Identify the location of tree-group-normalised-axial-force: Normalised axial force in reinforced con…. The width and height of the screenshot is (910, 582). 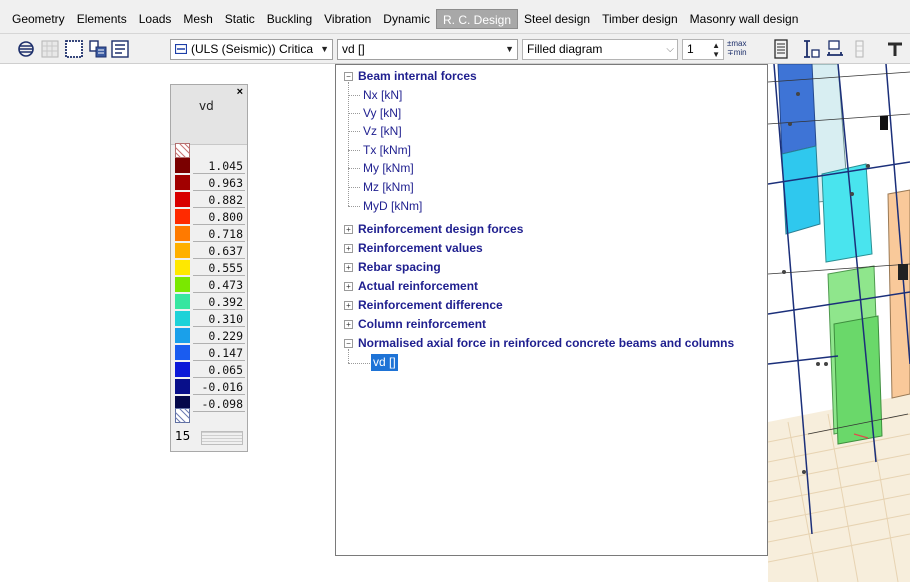
(546, 343).